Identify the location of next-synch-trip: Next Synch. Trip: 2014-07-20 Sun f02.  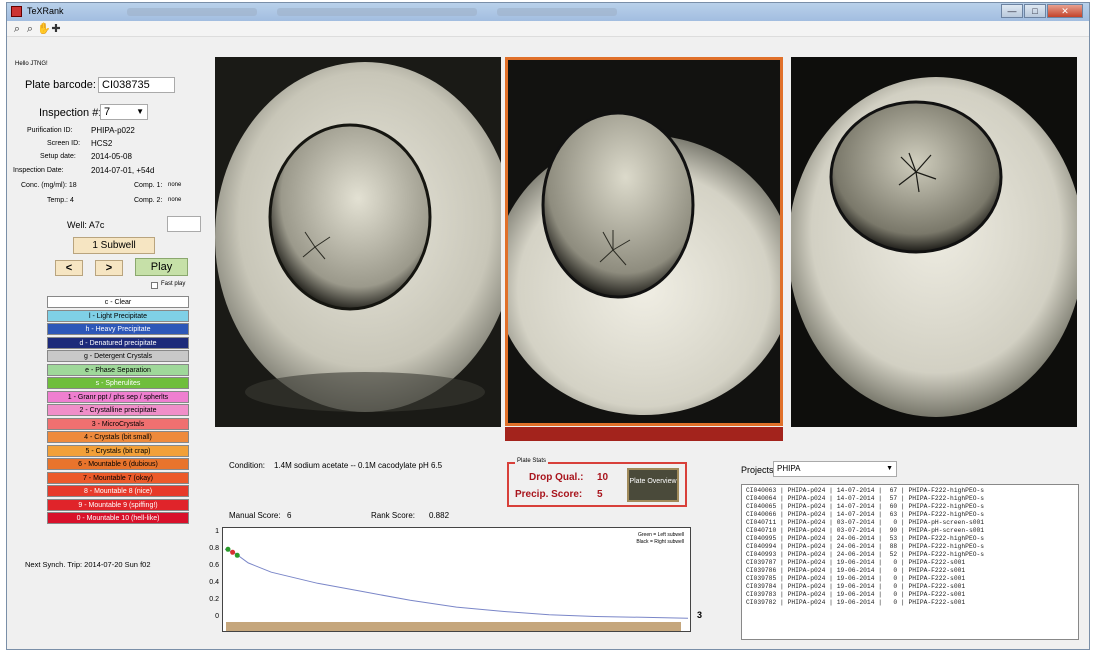
(88, 564).